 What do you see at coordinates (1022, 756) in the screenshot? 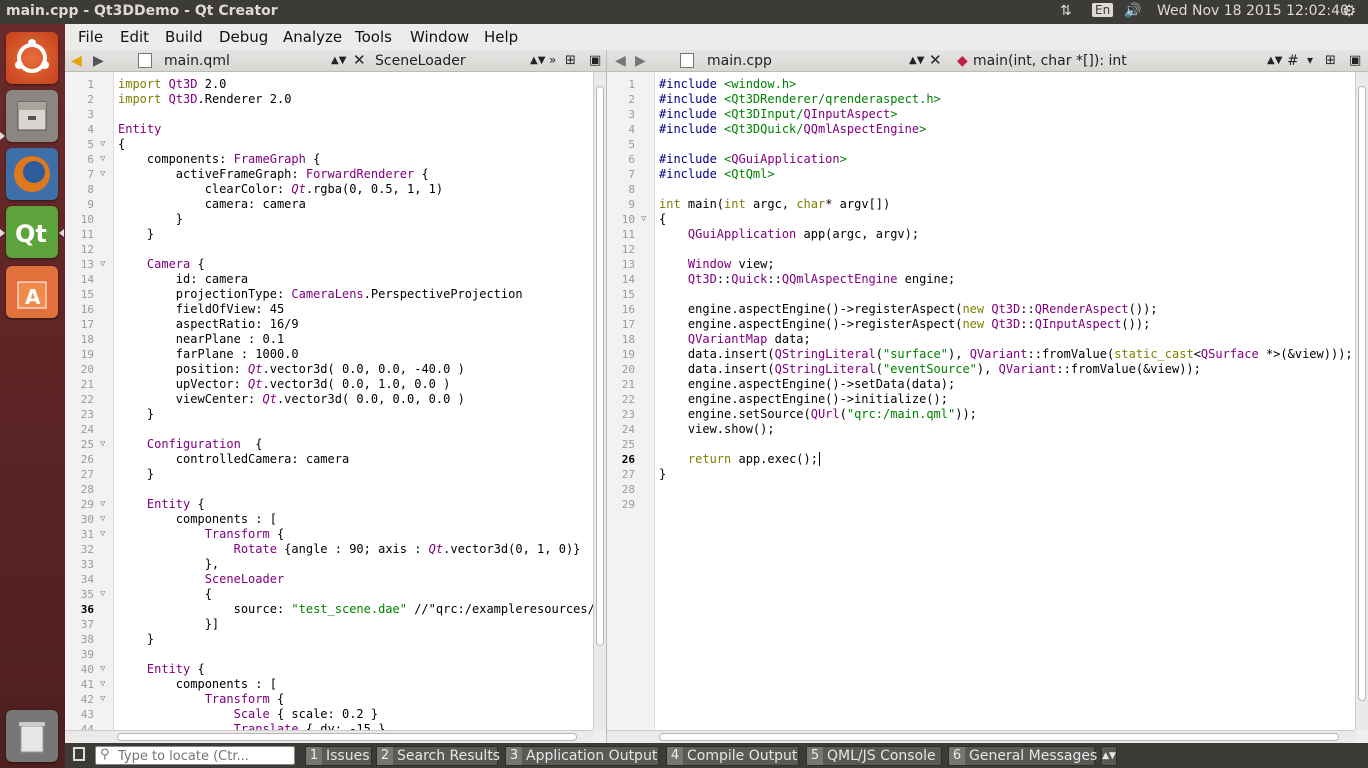
I see `tab-general-messages: 6 General Messages` at bounding box center [1022, 756].